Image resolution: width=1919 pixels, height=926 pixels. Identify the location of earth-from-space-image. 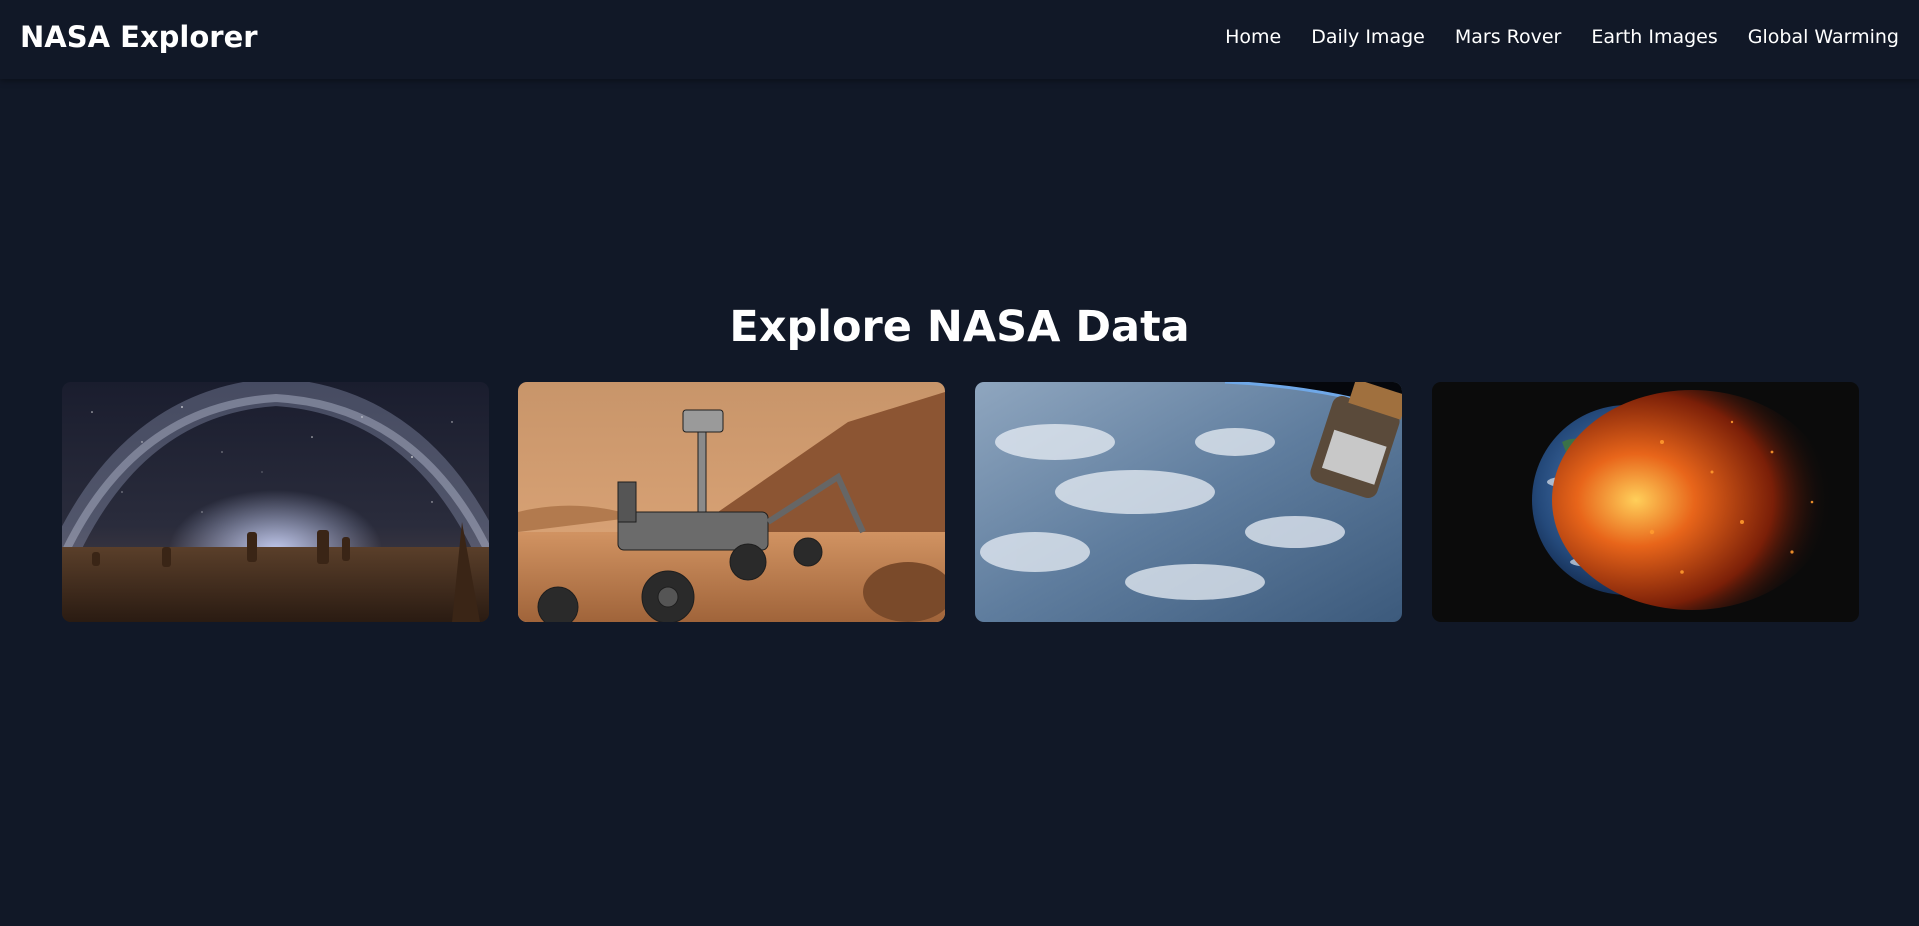
(1188, 502).